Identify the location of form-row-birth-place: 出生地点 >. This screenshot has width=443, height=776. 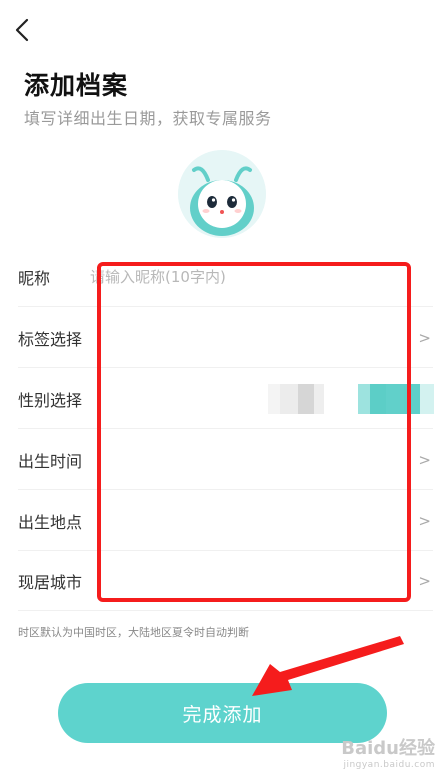
(221, 521).